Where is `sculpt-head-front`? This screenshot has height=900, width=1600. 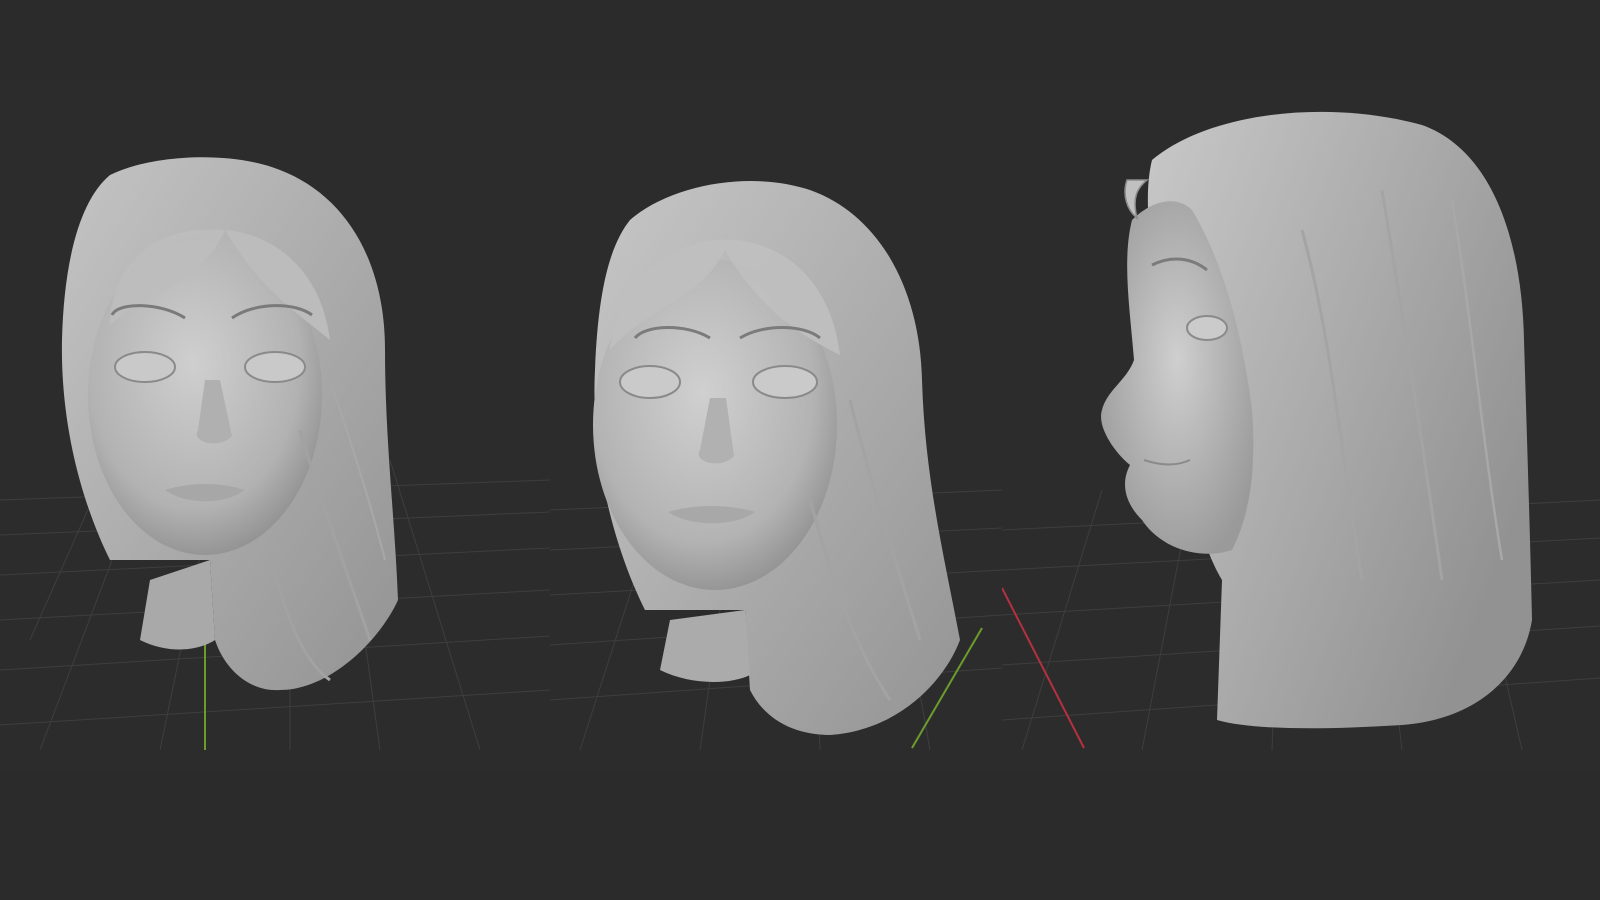 sculpt-head-front is located at coordinates (229, 424).